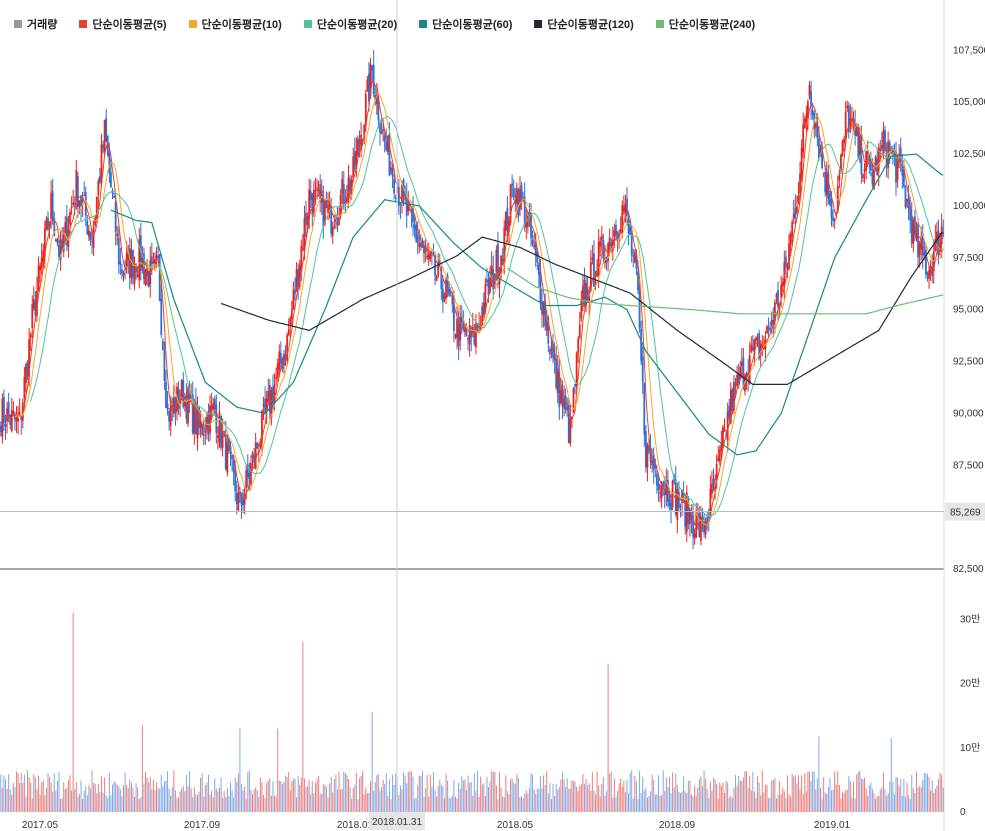 The width and height of the screenshot is (985, 831). What do you see at coordinates (832, 825) in the screenshot?
I see `x-tick-label: 2019.01` at bounding box center [832, 825].